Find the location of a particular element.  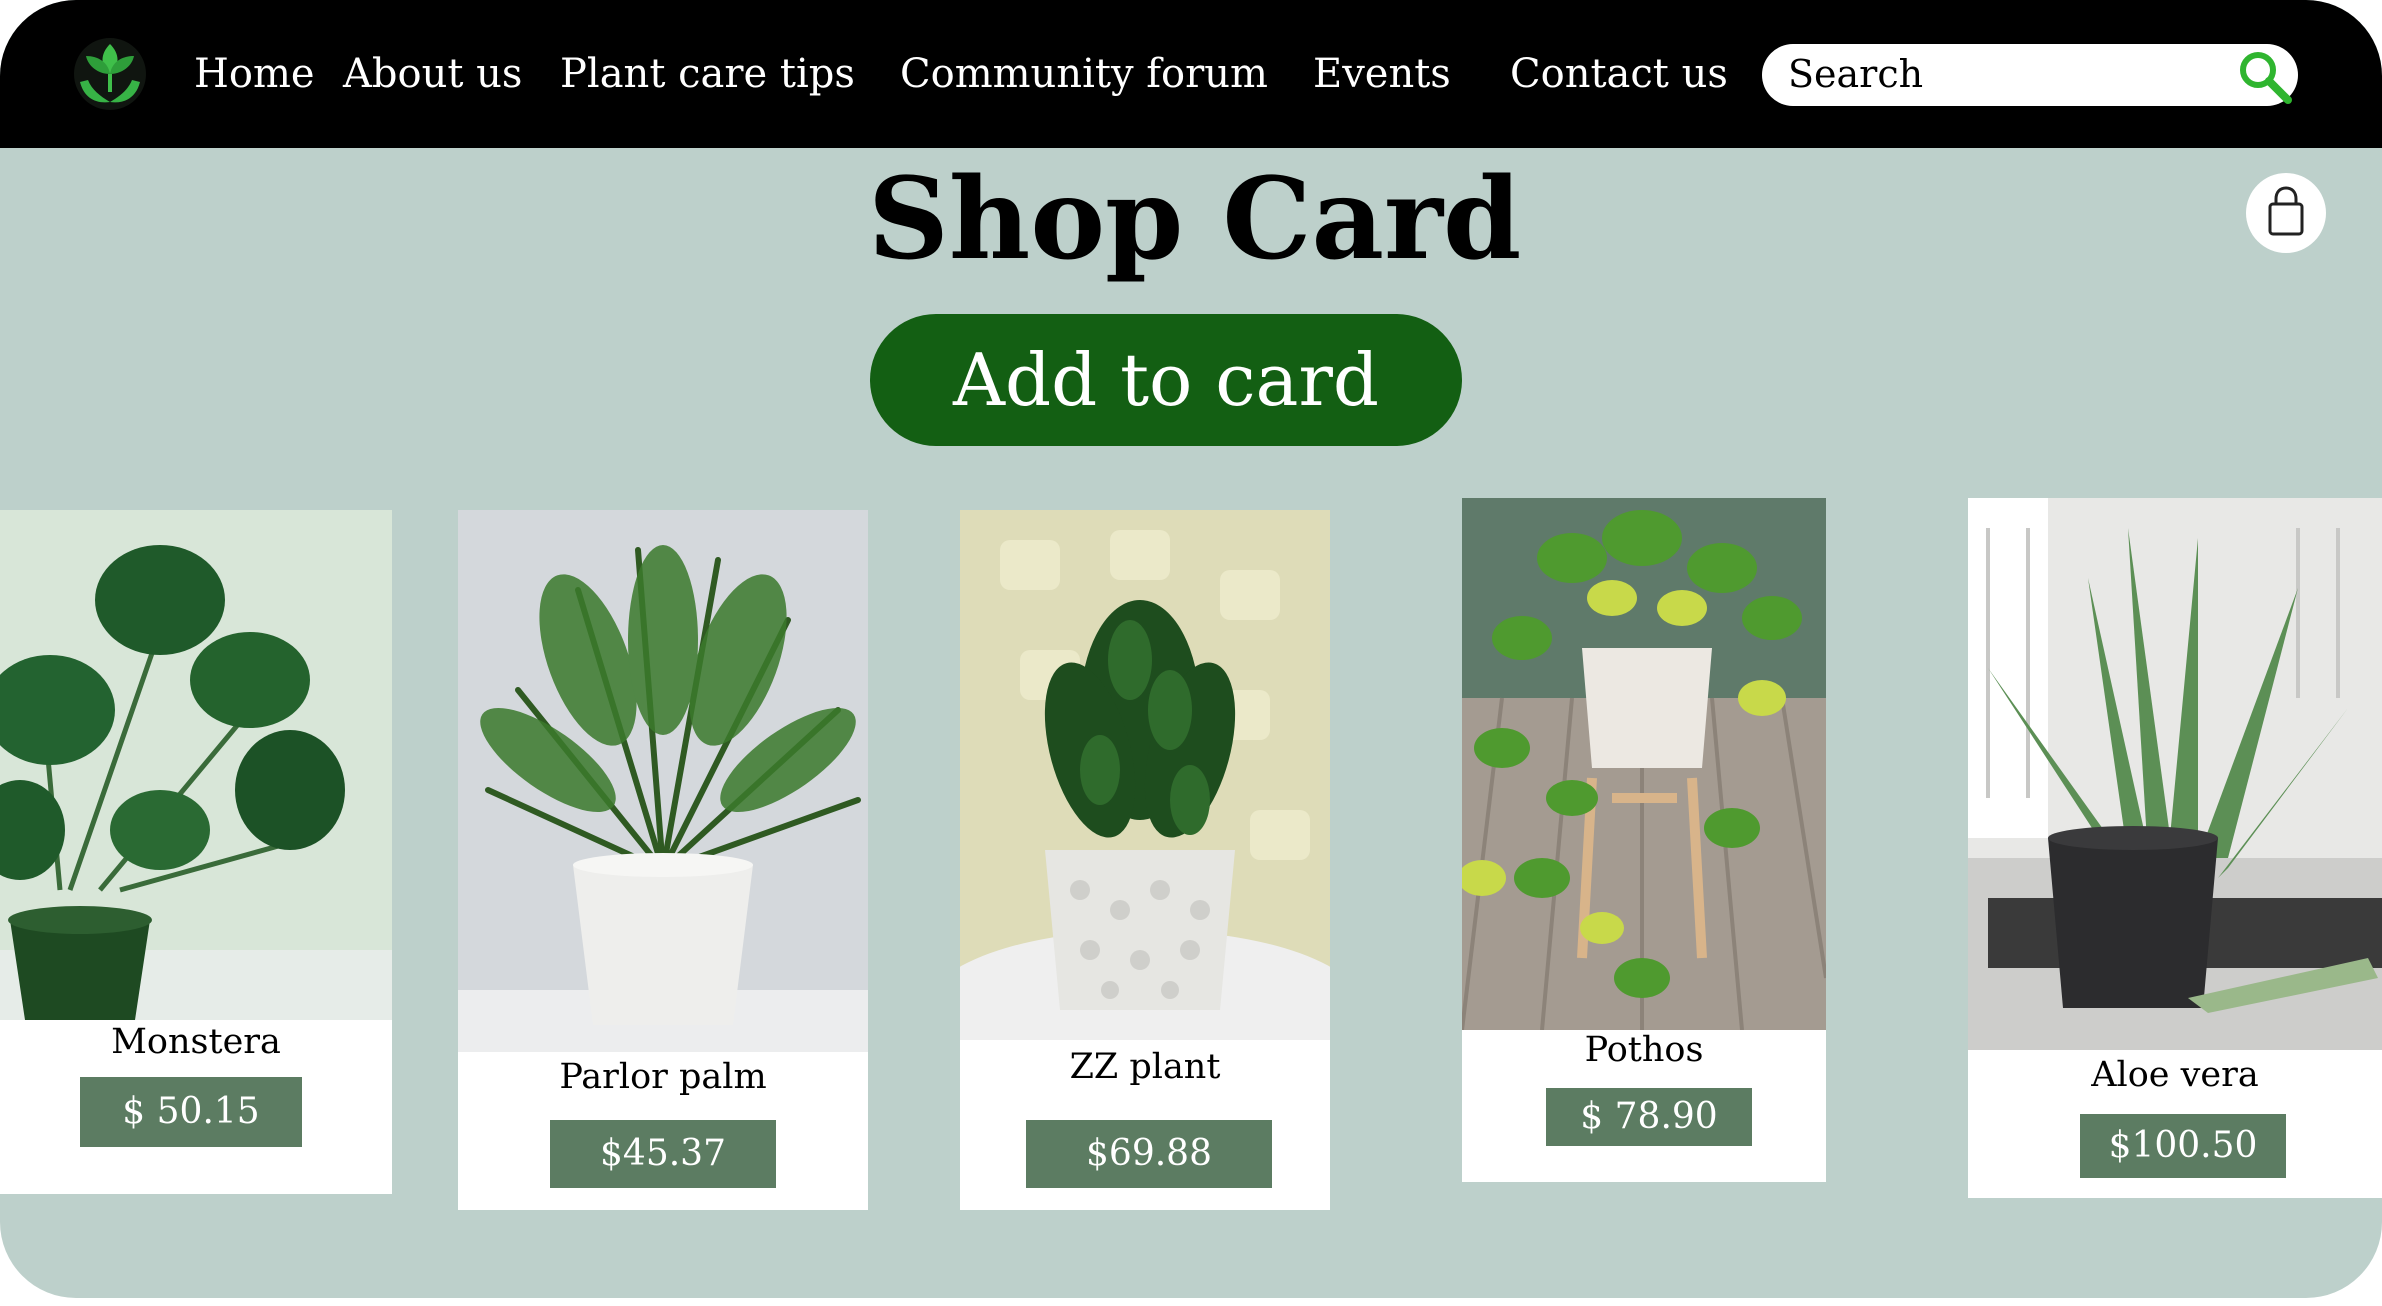

nav-about-us-link: About us is located at coordinates (432, 74).